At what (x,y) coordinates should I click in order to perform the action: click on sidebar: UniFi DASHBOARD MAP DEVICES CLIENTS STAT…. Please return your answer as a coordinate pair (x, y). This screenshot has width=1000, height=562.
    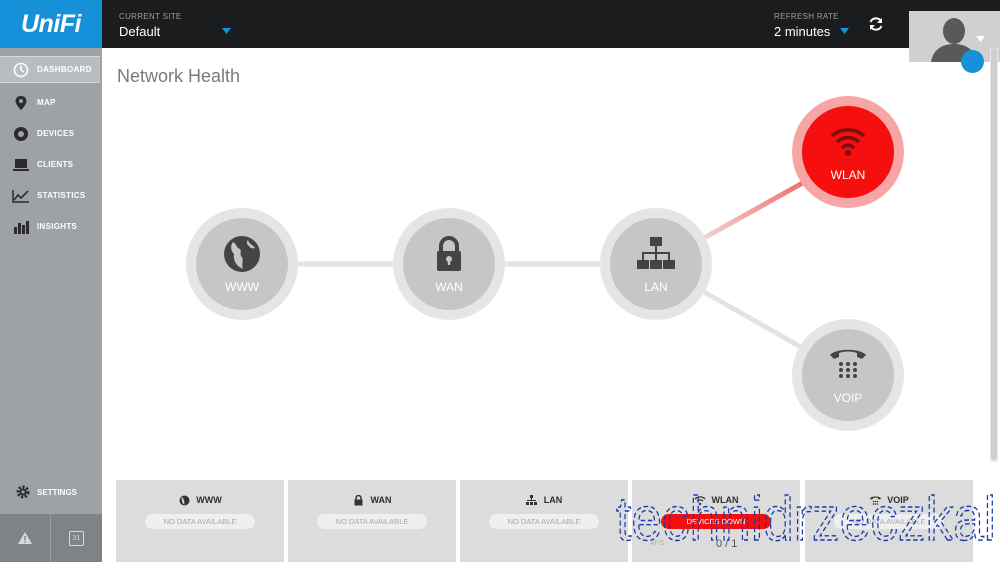
    Looking at the image, I should click on (51, 281).